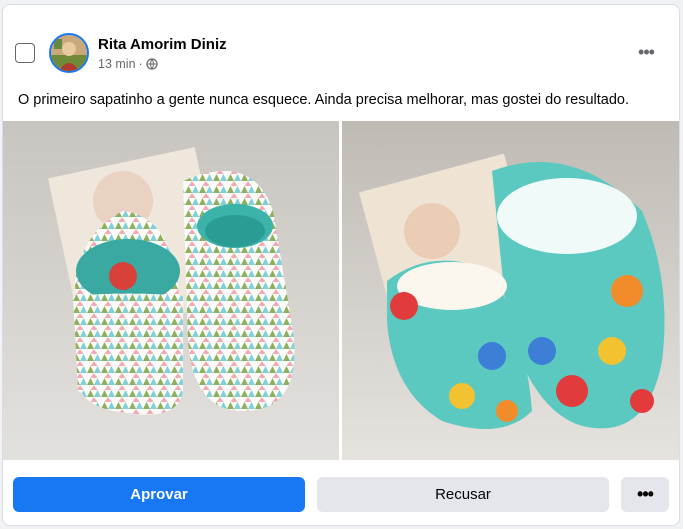  I want to click on post-time: 13 min, so click(117, 64).